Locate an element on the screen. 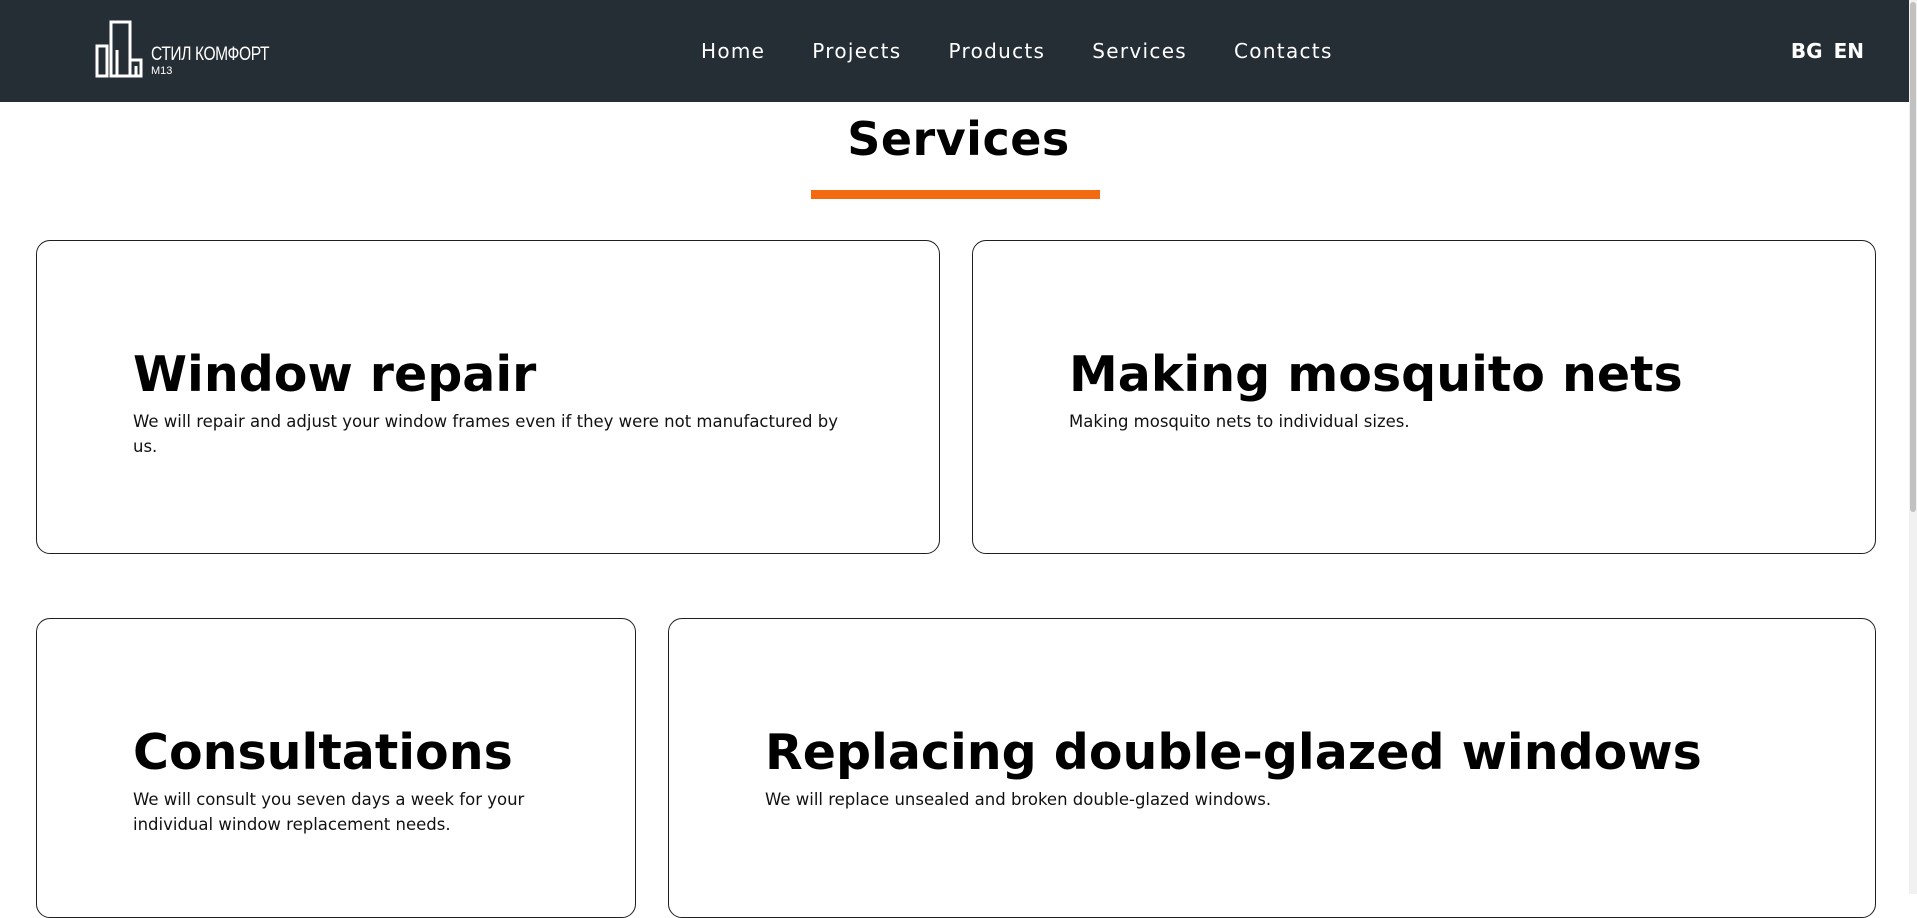 Image resolution: width=1917 pixels, height=918 pixels. language-switcher: BG EN is located at coordinates (1827, 51).